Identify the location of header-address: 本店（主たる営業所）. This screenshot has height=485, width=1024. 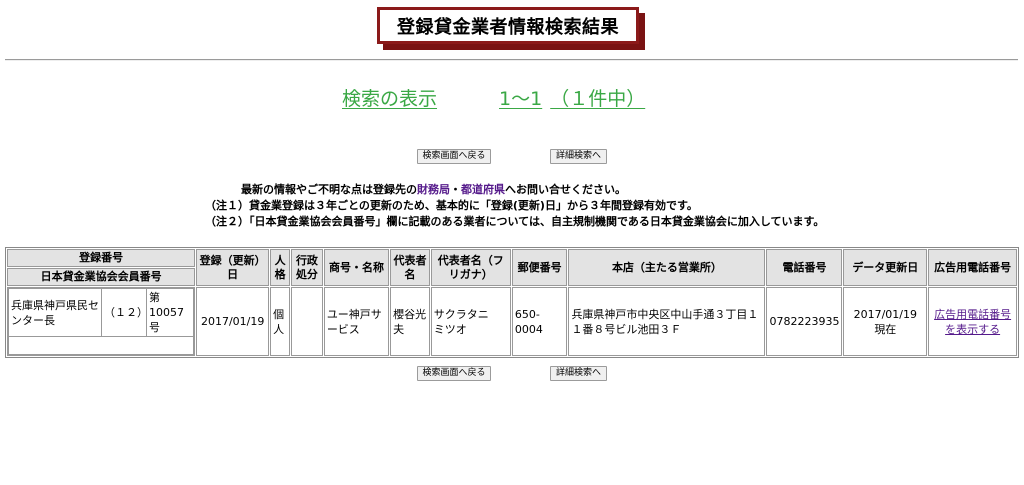
(667, 267).